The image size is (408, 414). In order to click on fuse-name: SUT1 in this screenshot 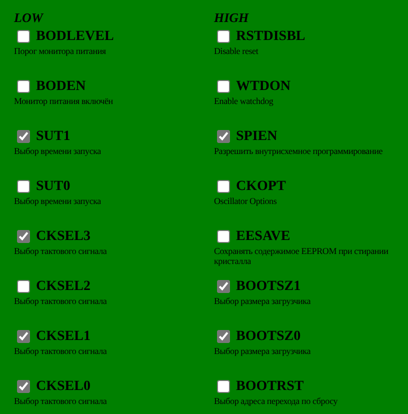, I will do `click(53, 136)`.